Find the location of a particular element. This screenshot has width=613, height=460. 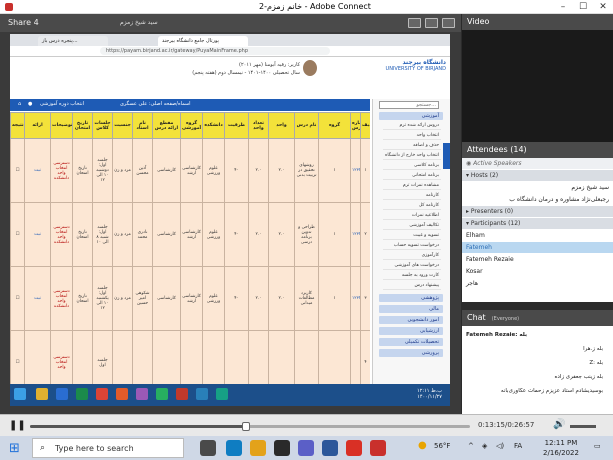

attendee-row: Kosar is located at coordinates (537, 271).